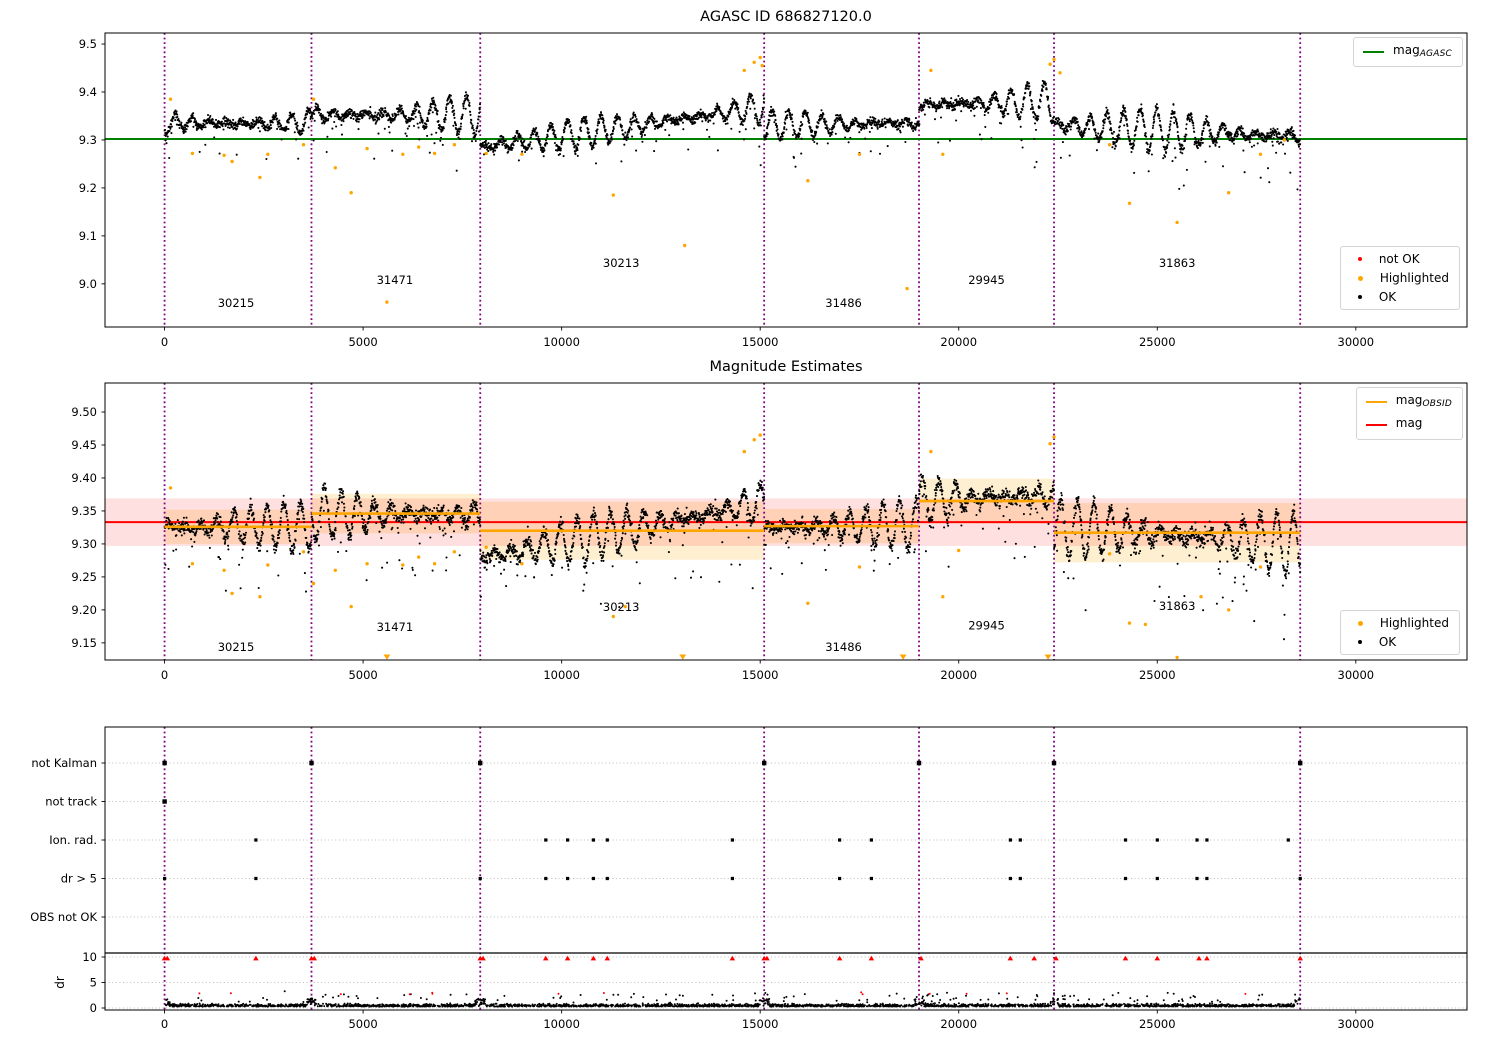 Image resolution: width=1500 pixels, height=1050 pixels. What do you see at coordinates (84, 511) in the screenshot?
I see `y-tick-label: 9.35` at bounding box center [84, 511].